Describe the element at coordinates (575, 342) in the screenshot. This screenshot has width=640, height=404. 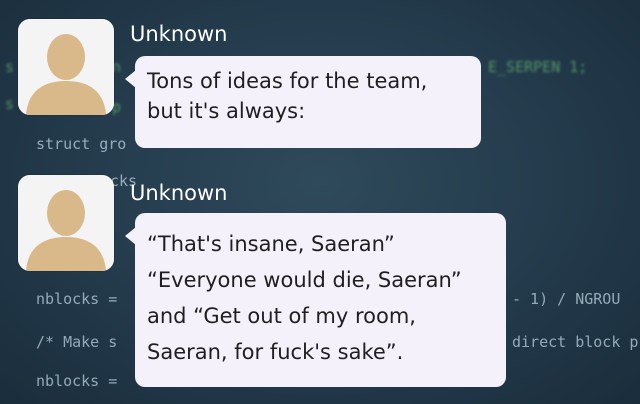
I see `background-code-text: direct block p` at that location.